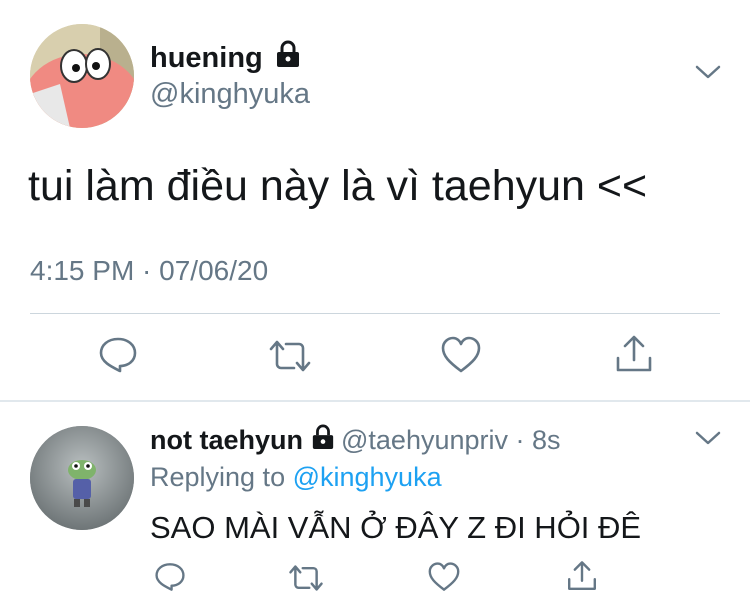  Describe the element at coordinates (338, 186) in the screenshot. I see `tweet-text: tui làm điều này là vì taehyun <<` at that location.